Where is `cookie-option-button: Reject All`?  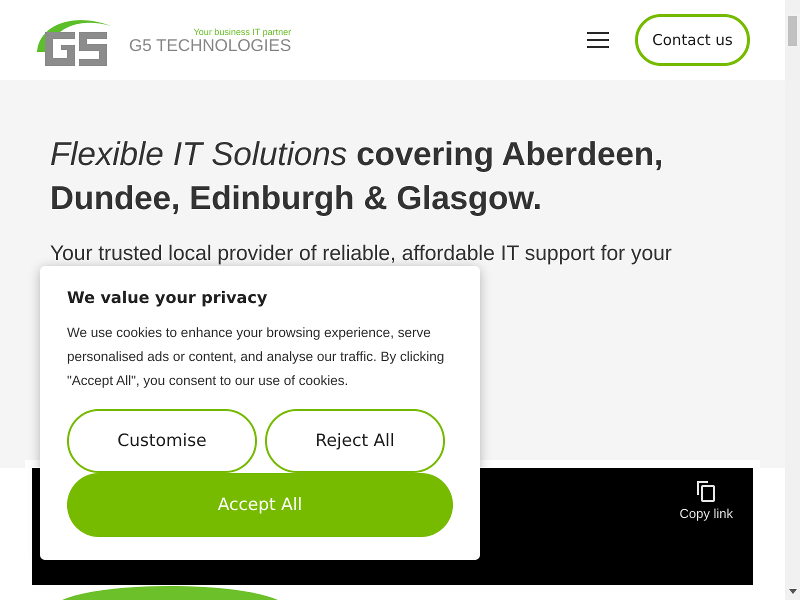 cookie-option-button: Reject All is located at coordinates (355, 441).